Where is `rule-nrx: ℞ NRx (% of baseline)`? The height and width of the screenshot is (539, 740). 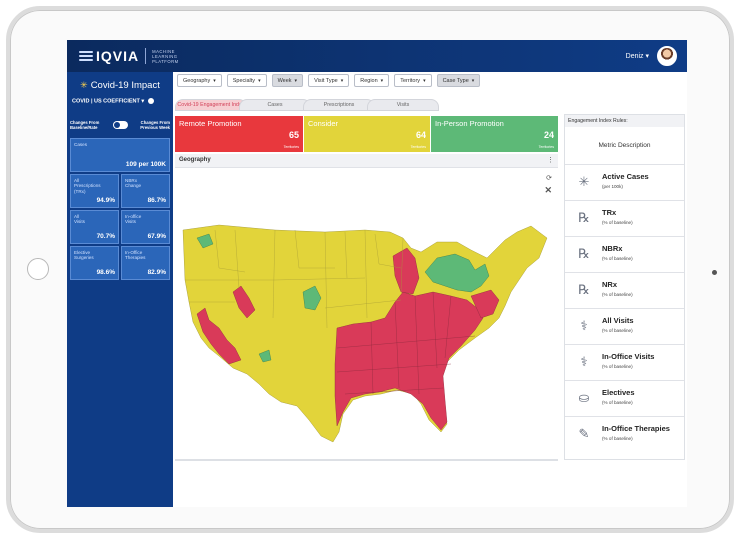 rule-nrx: ℞ NRx (% of baseline) is located at coordinates (624, 291).